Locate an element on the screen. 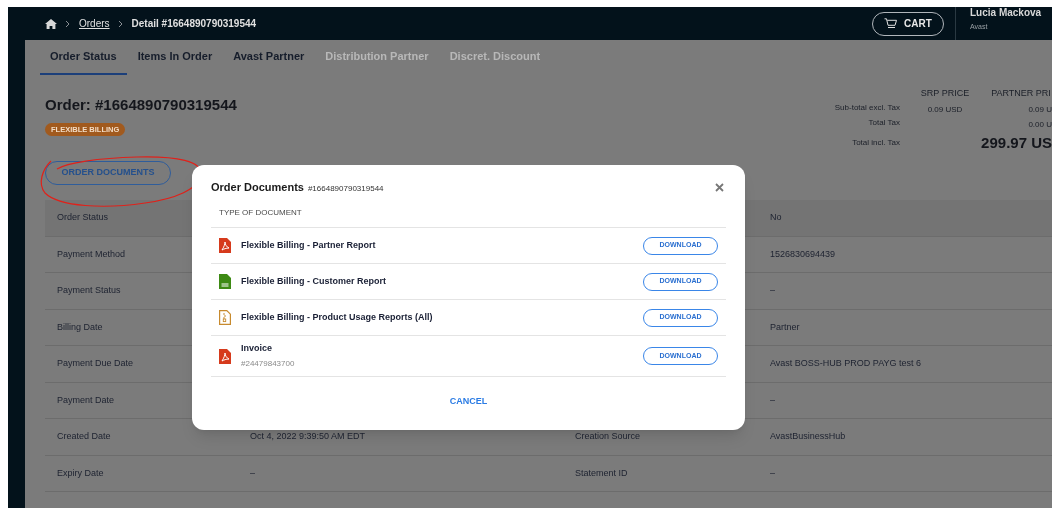  tab: Avast Partner is located at coordinates (269, 57).